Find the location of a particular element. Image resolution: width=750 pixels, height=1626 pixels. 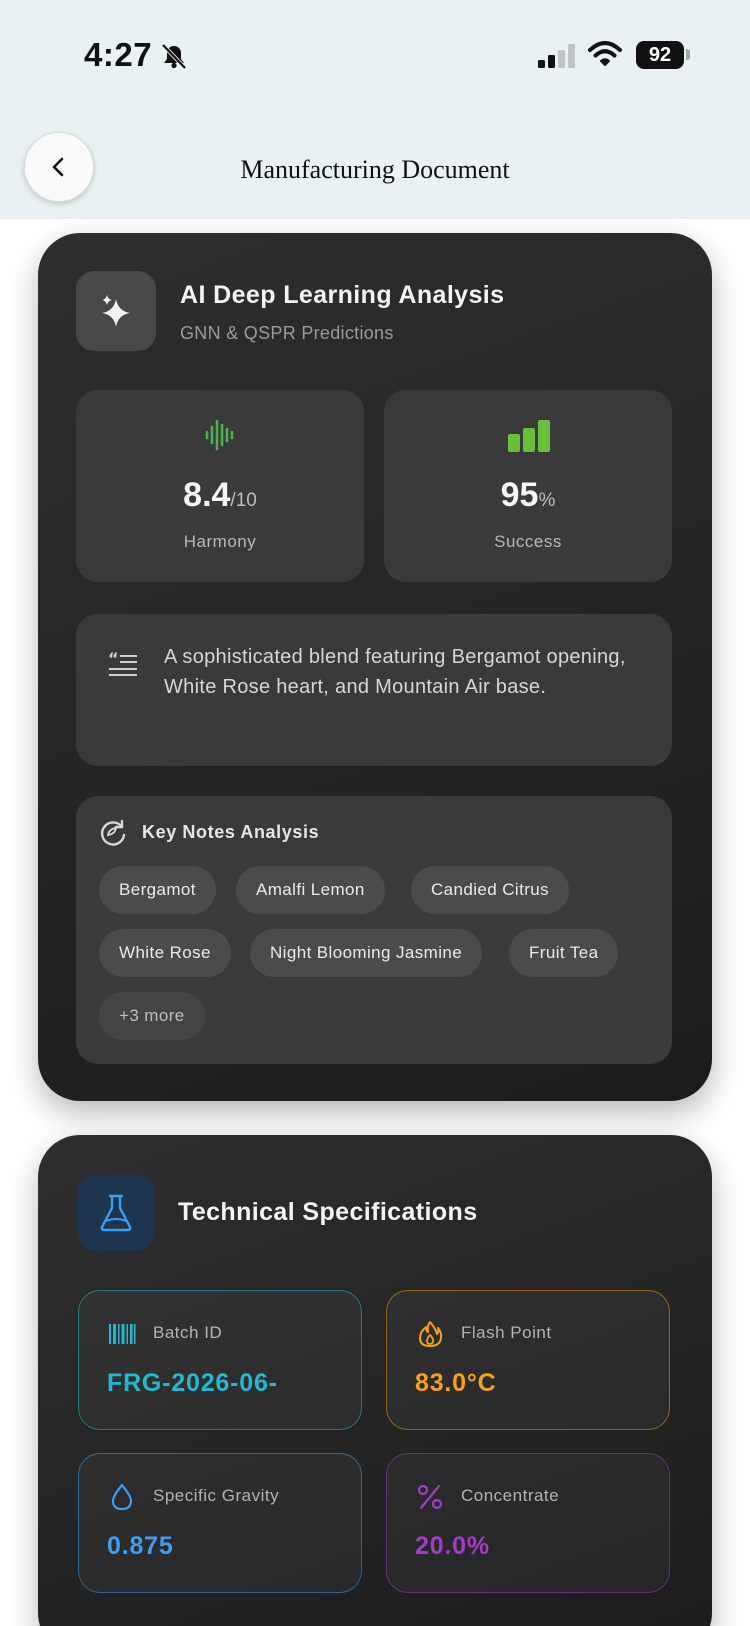

waveform-icon is located at coordinates (219, 435).